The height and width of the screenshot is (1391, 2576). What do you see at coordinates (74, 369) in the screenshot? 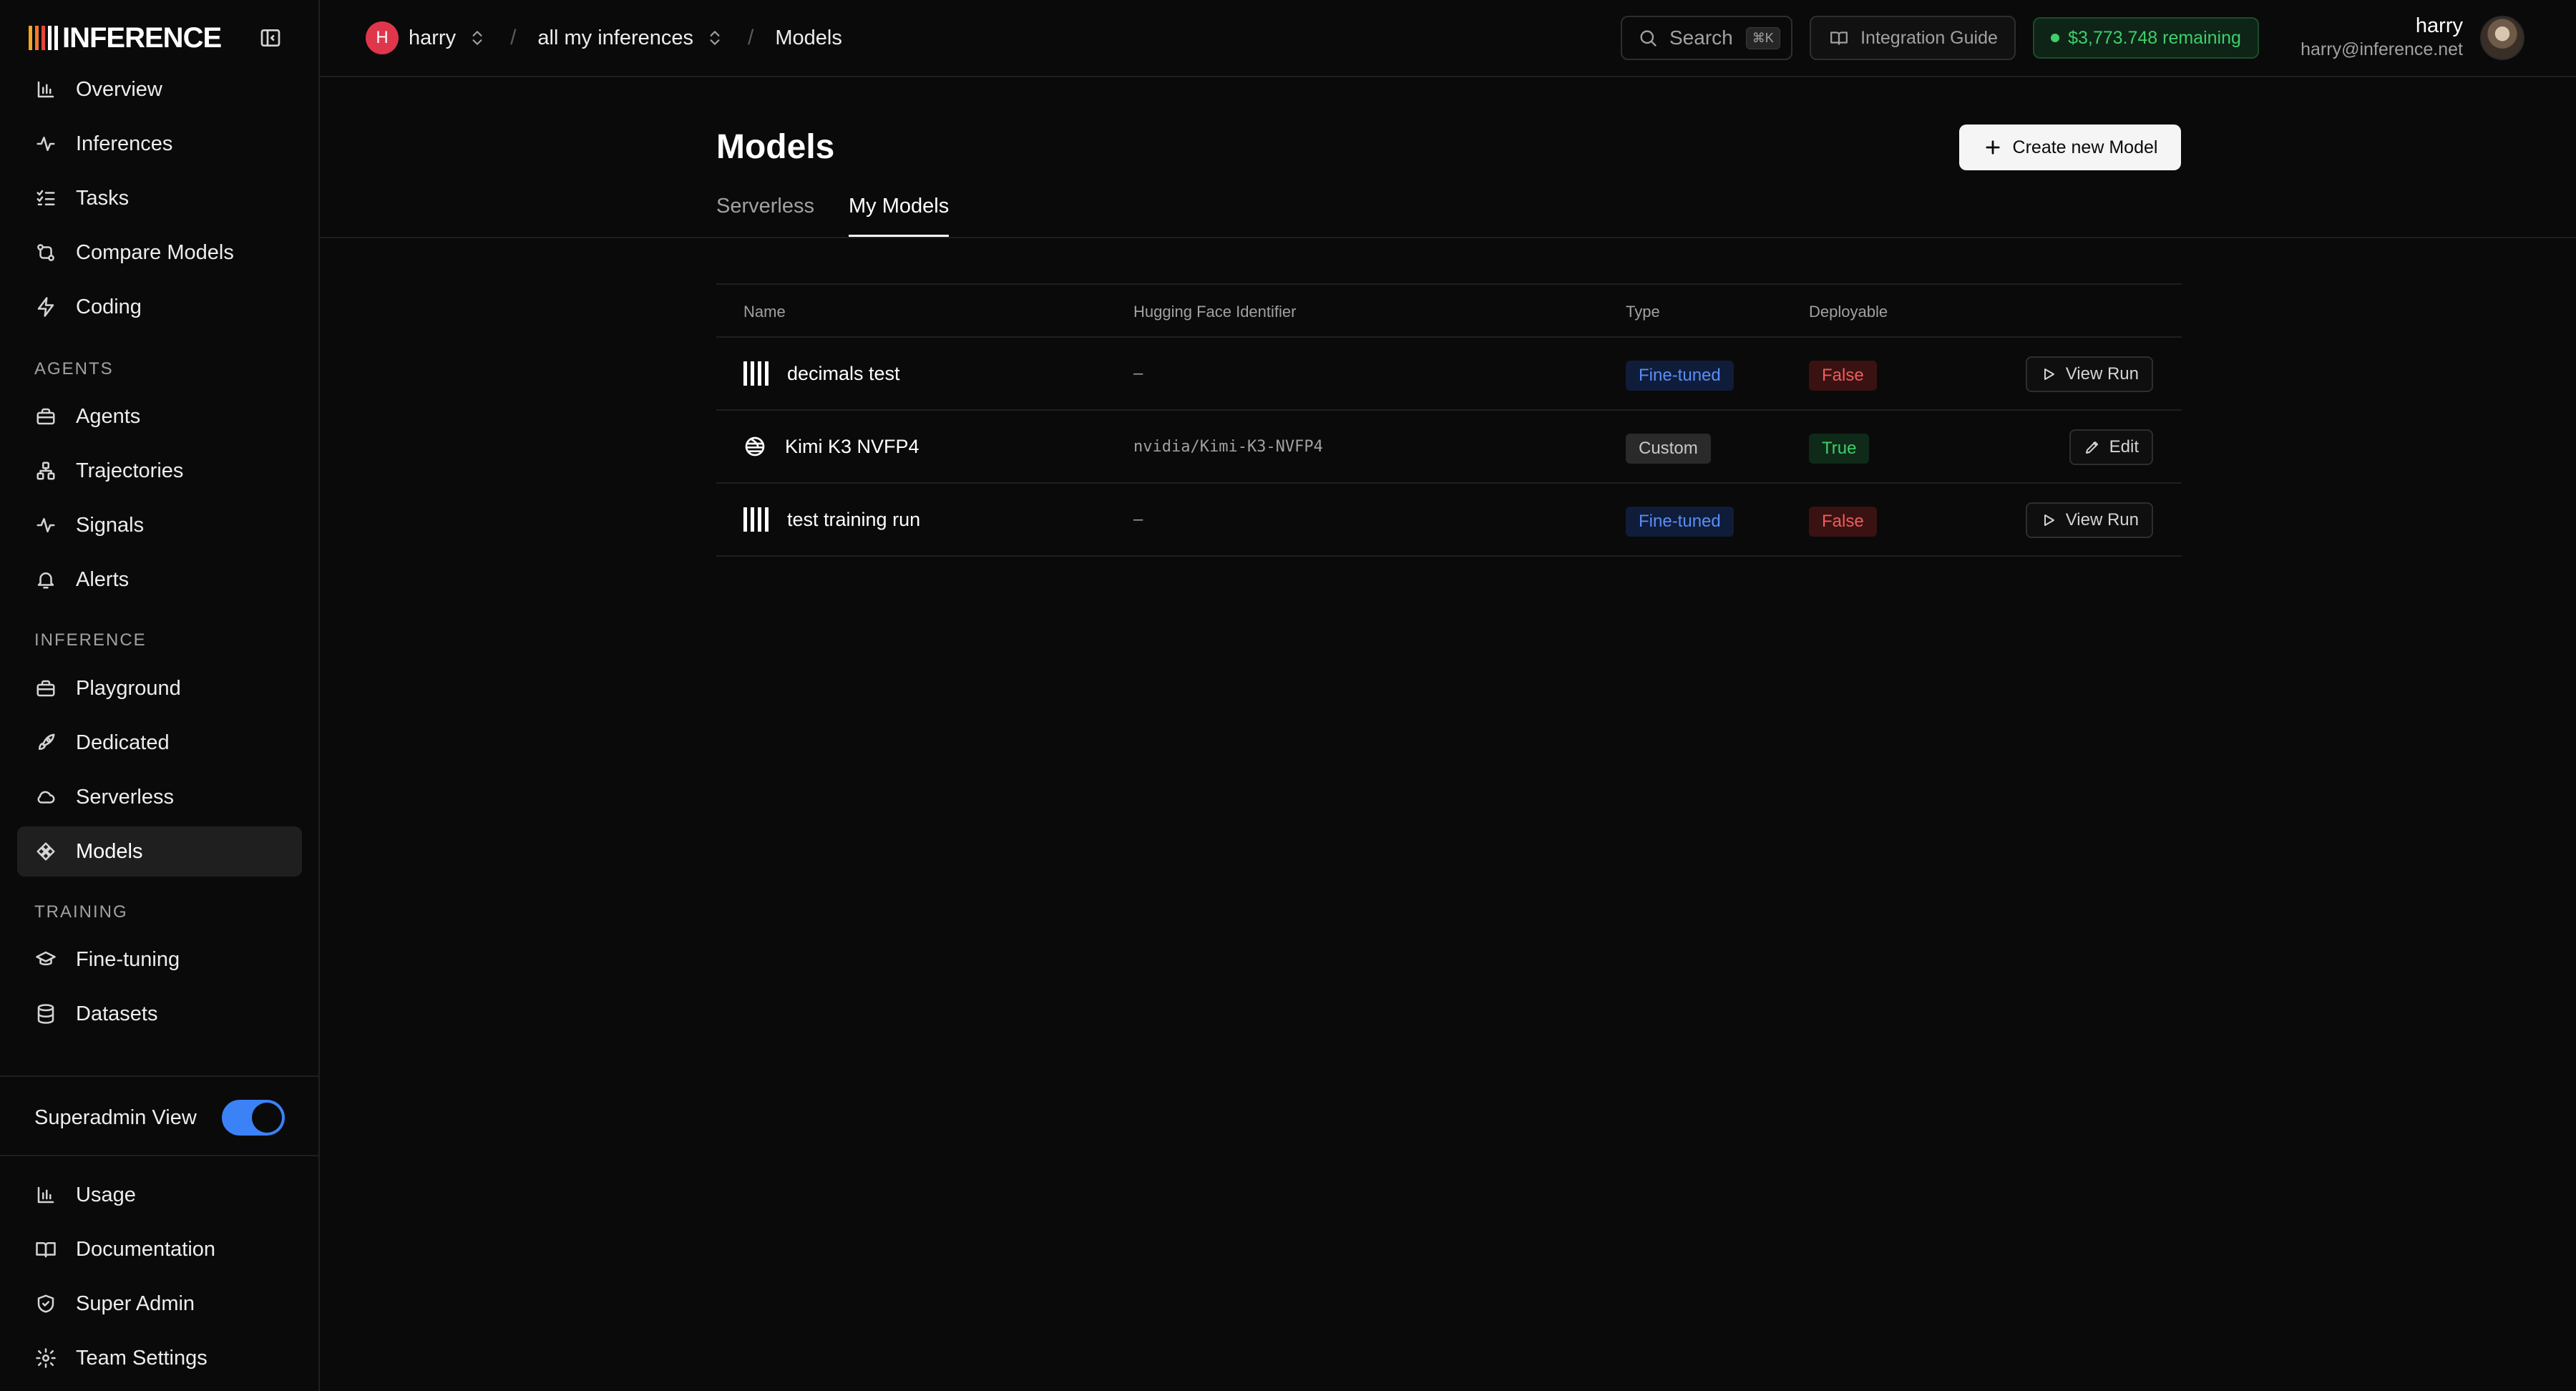
I see `section-label-agents: AGENTS` at bounding box center [74, 369].